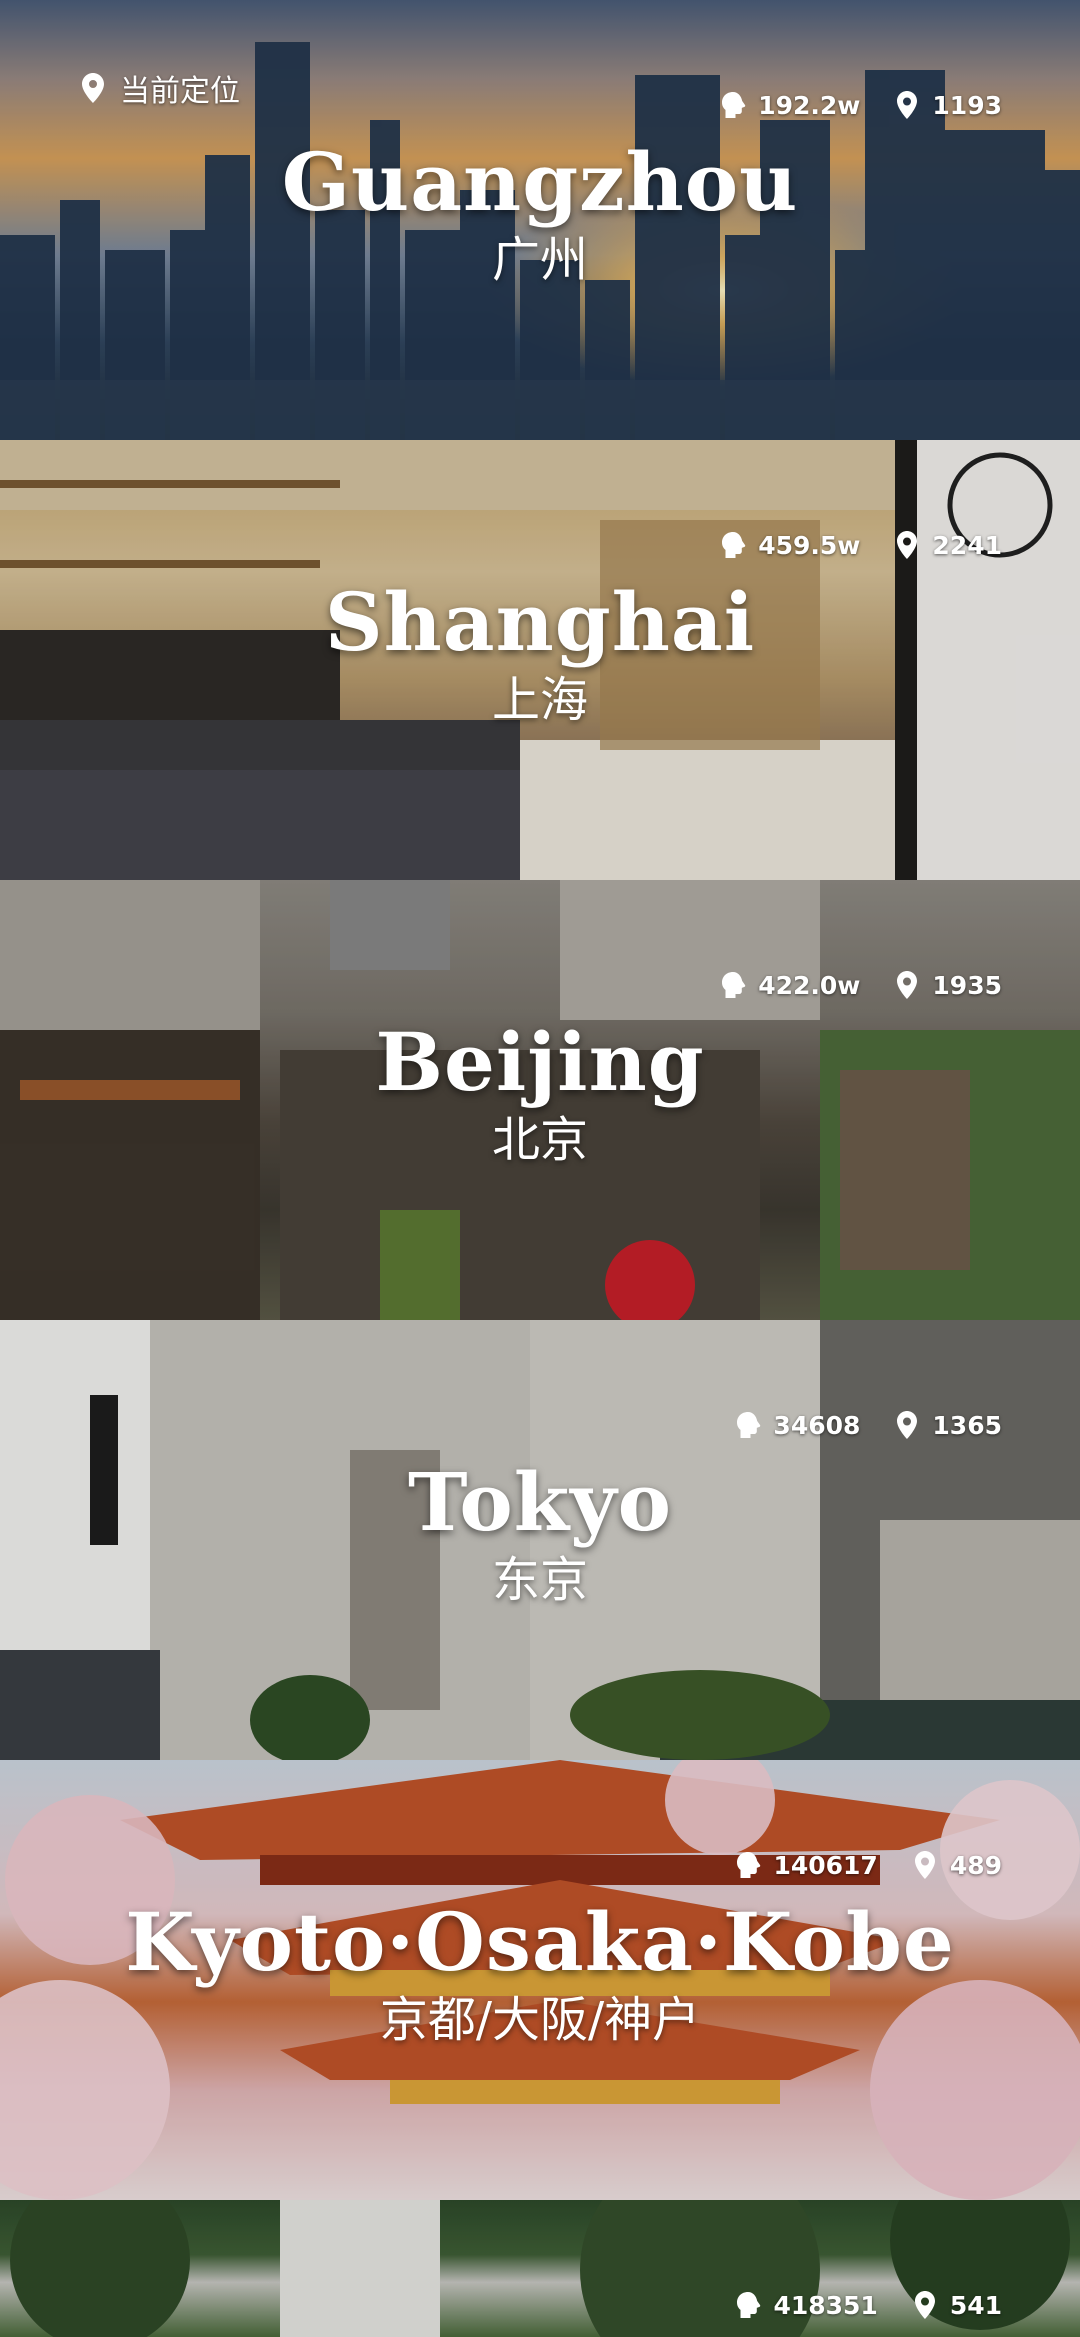 The image size is (1080, 2337). I want to click on city-name-zh: 上海, so click(539, 700).